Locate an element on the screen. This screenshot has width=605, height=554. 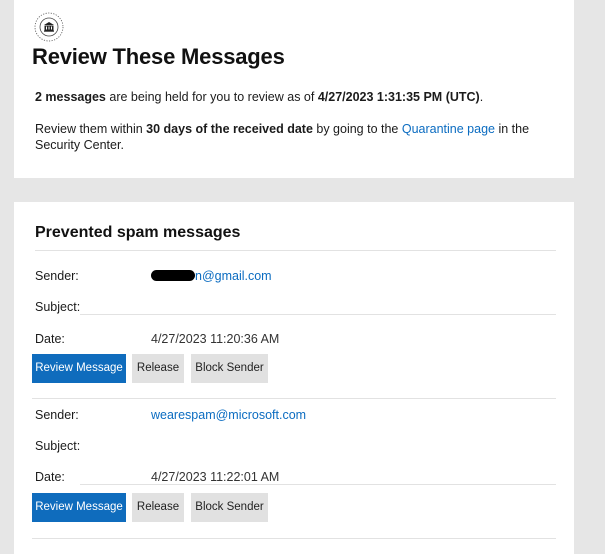
page-title: Review These Messages is located at coordinates (158, 56).